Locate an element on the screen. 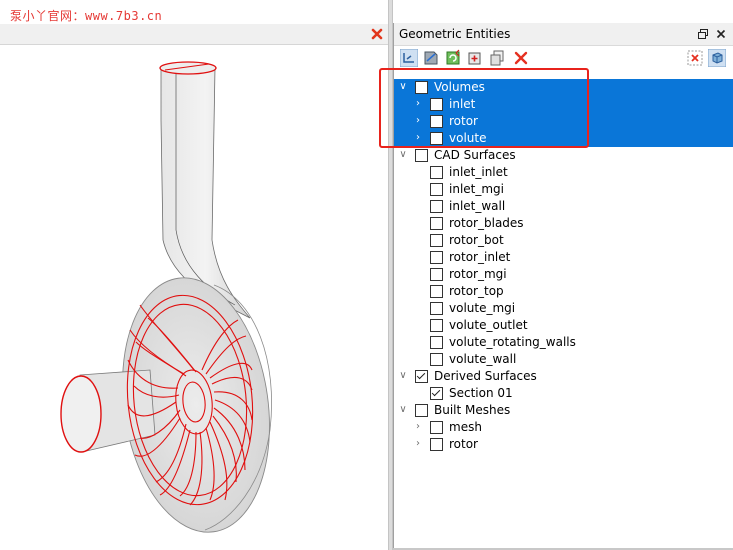 Image resolution: width=733 pixels, height=550 pixels. tree-item-section: Section 01 is located at coordinates (563, 393).